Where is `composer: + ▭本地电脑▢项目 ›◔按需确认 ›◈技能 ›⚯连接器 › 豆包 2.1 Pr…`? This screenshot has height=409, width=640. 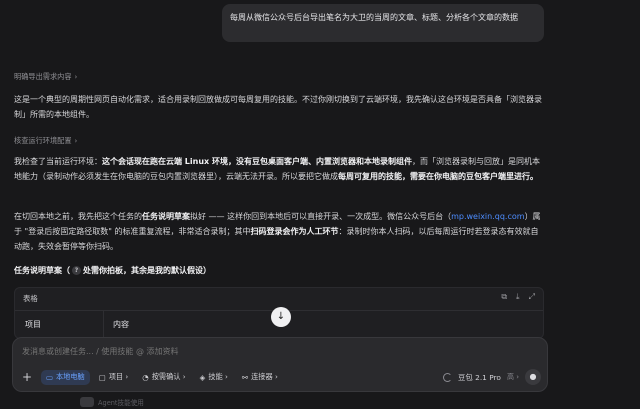
composer: + ▭本地电脑▢项目 ›◔按需确认 ›◈技能 ›⚯连接器 › 豆包 2.1 Pr… is located at coordinates (280, 364).